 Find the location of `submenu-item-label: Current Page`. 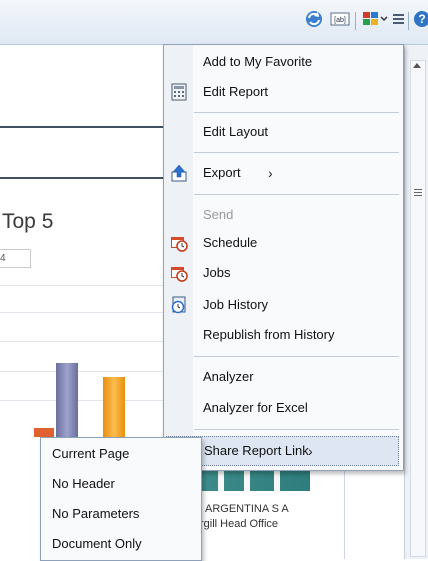

submenu-item-label: Current Page is located at coordinates (91, 453).